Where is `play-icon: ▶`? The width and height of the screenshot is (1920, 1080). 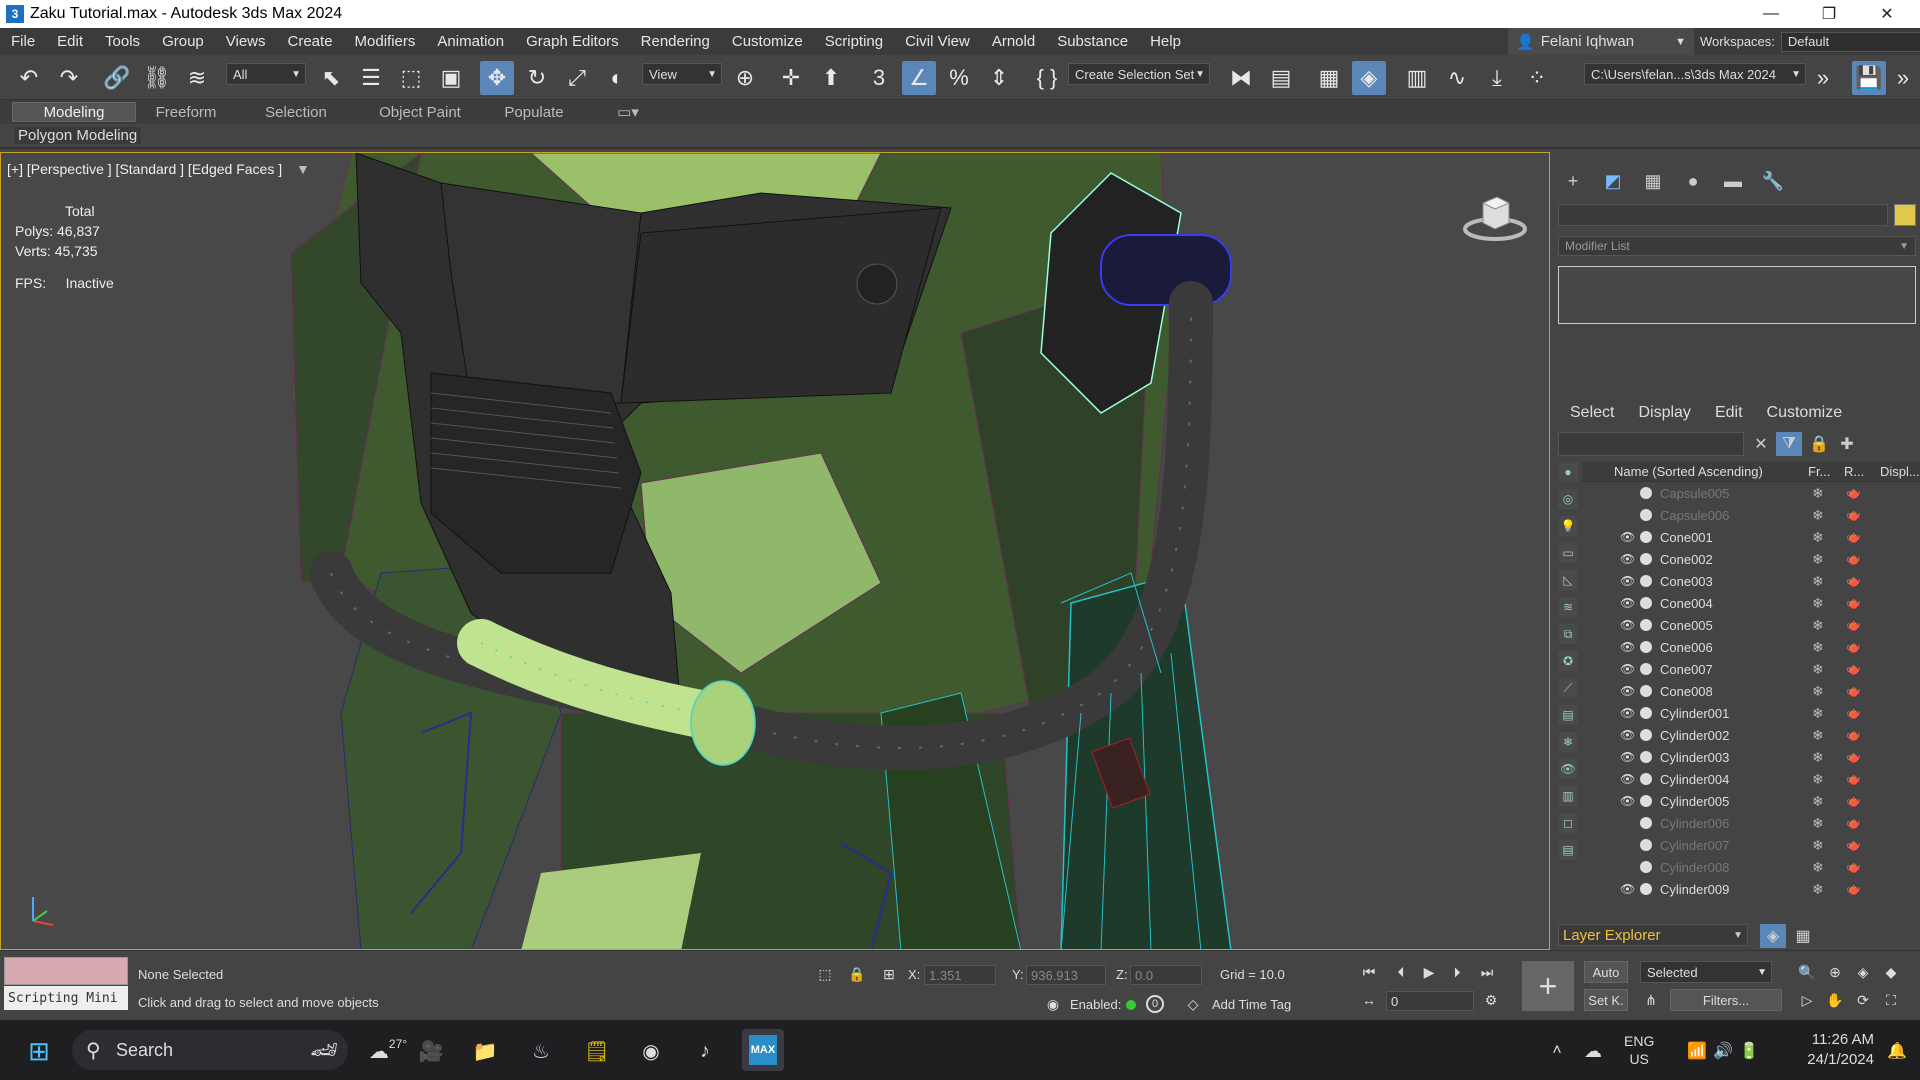 play-icon: ▶ is located at coordinates (1429, 972).